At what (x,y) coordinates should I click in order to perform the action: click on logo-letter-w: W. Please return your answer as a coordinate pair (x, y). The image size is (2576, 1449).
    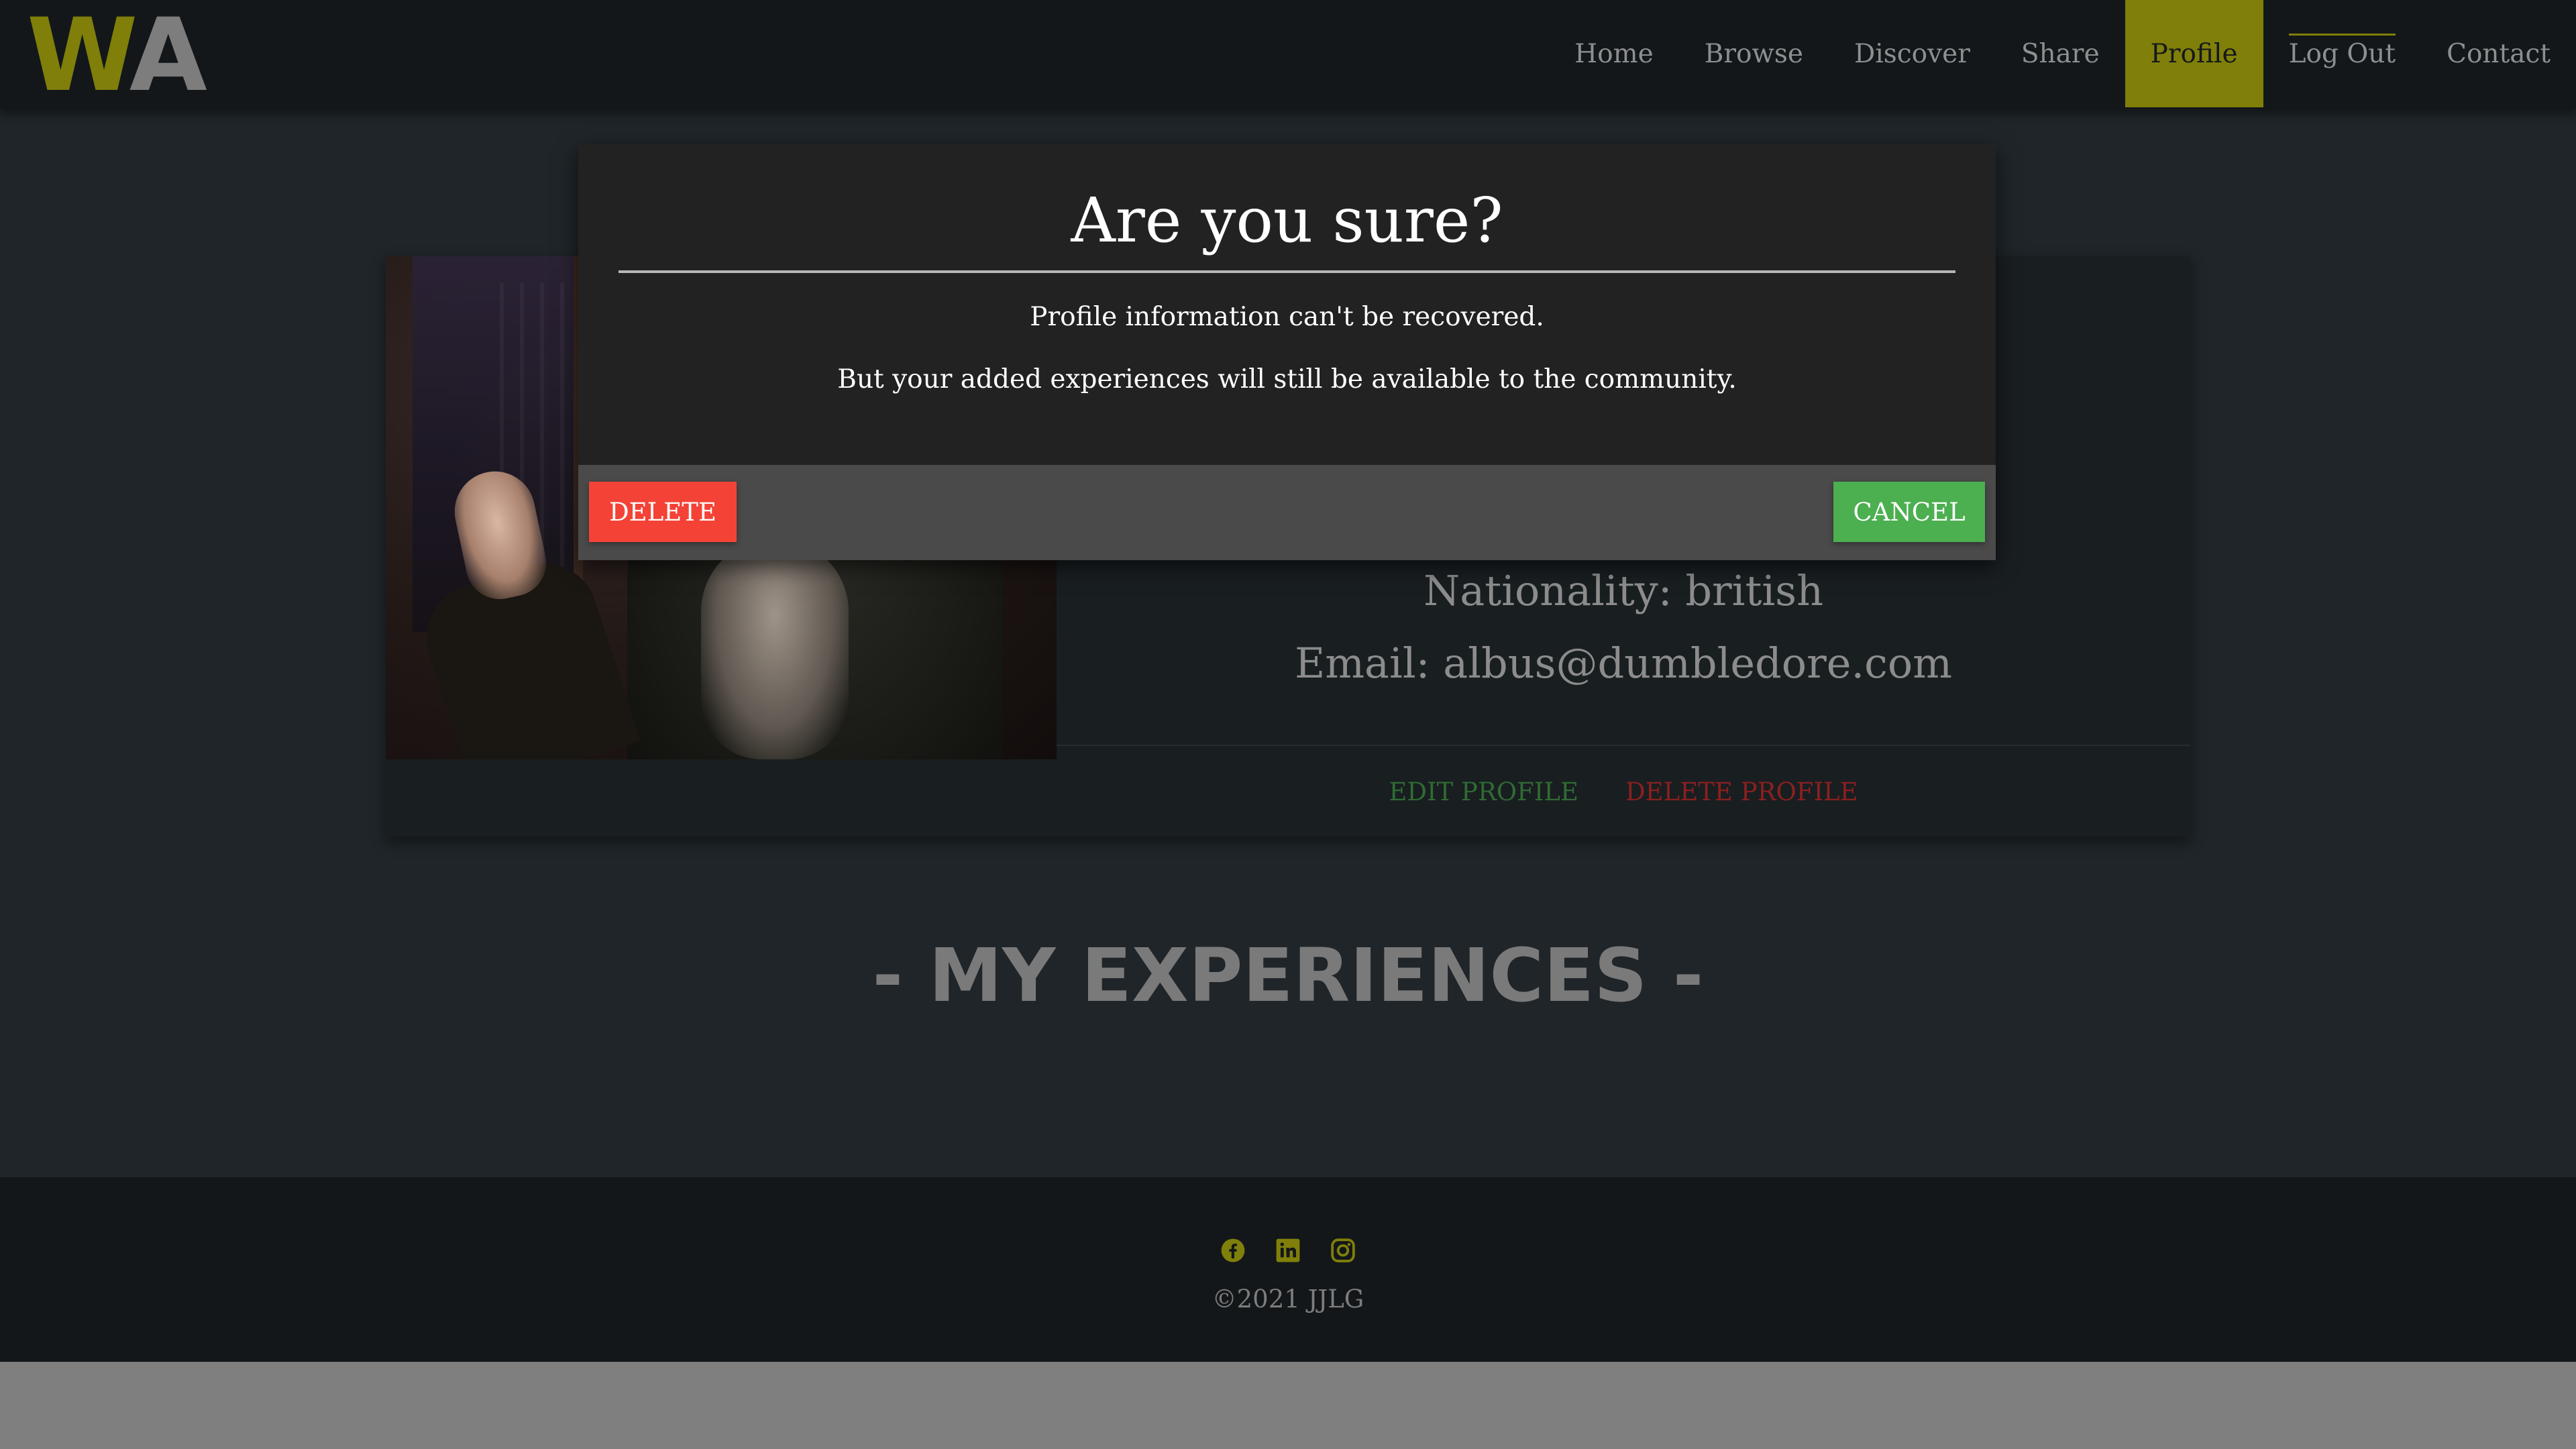
    Looking at the image, I should click on (80, 57).